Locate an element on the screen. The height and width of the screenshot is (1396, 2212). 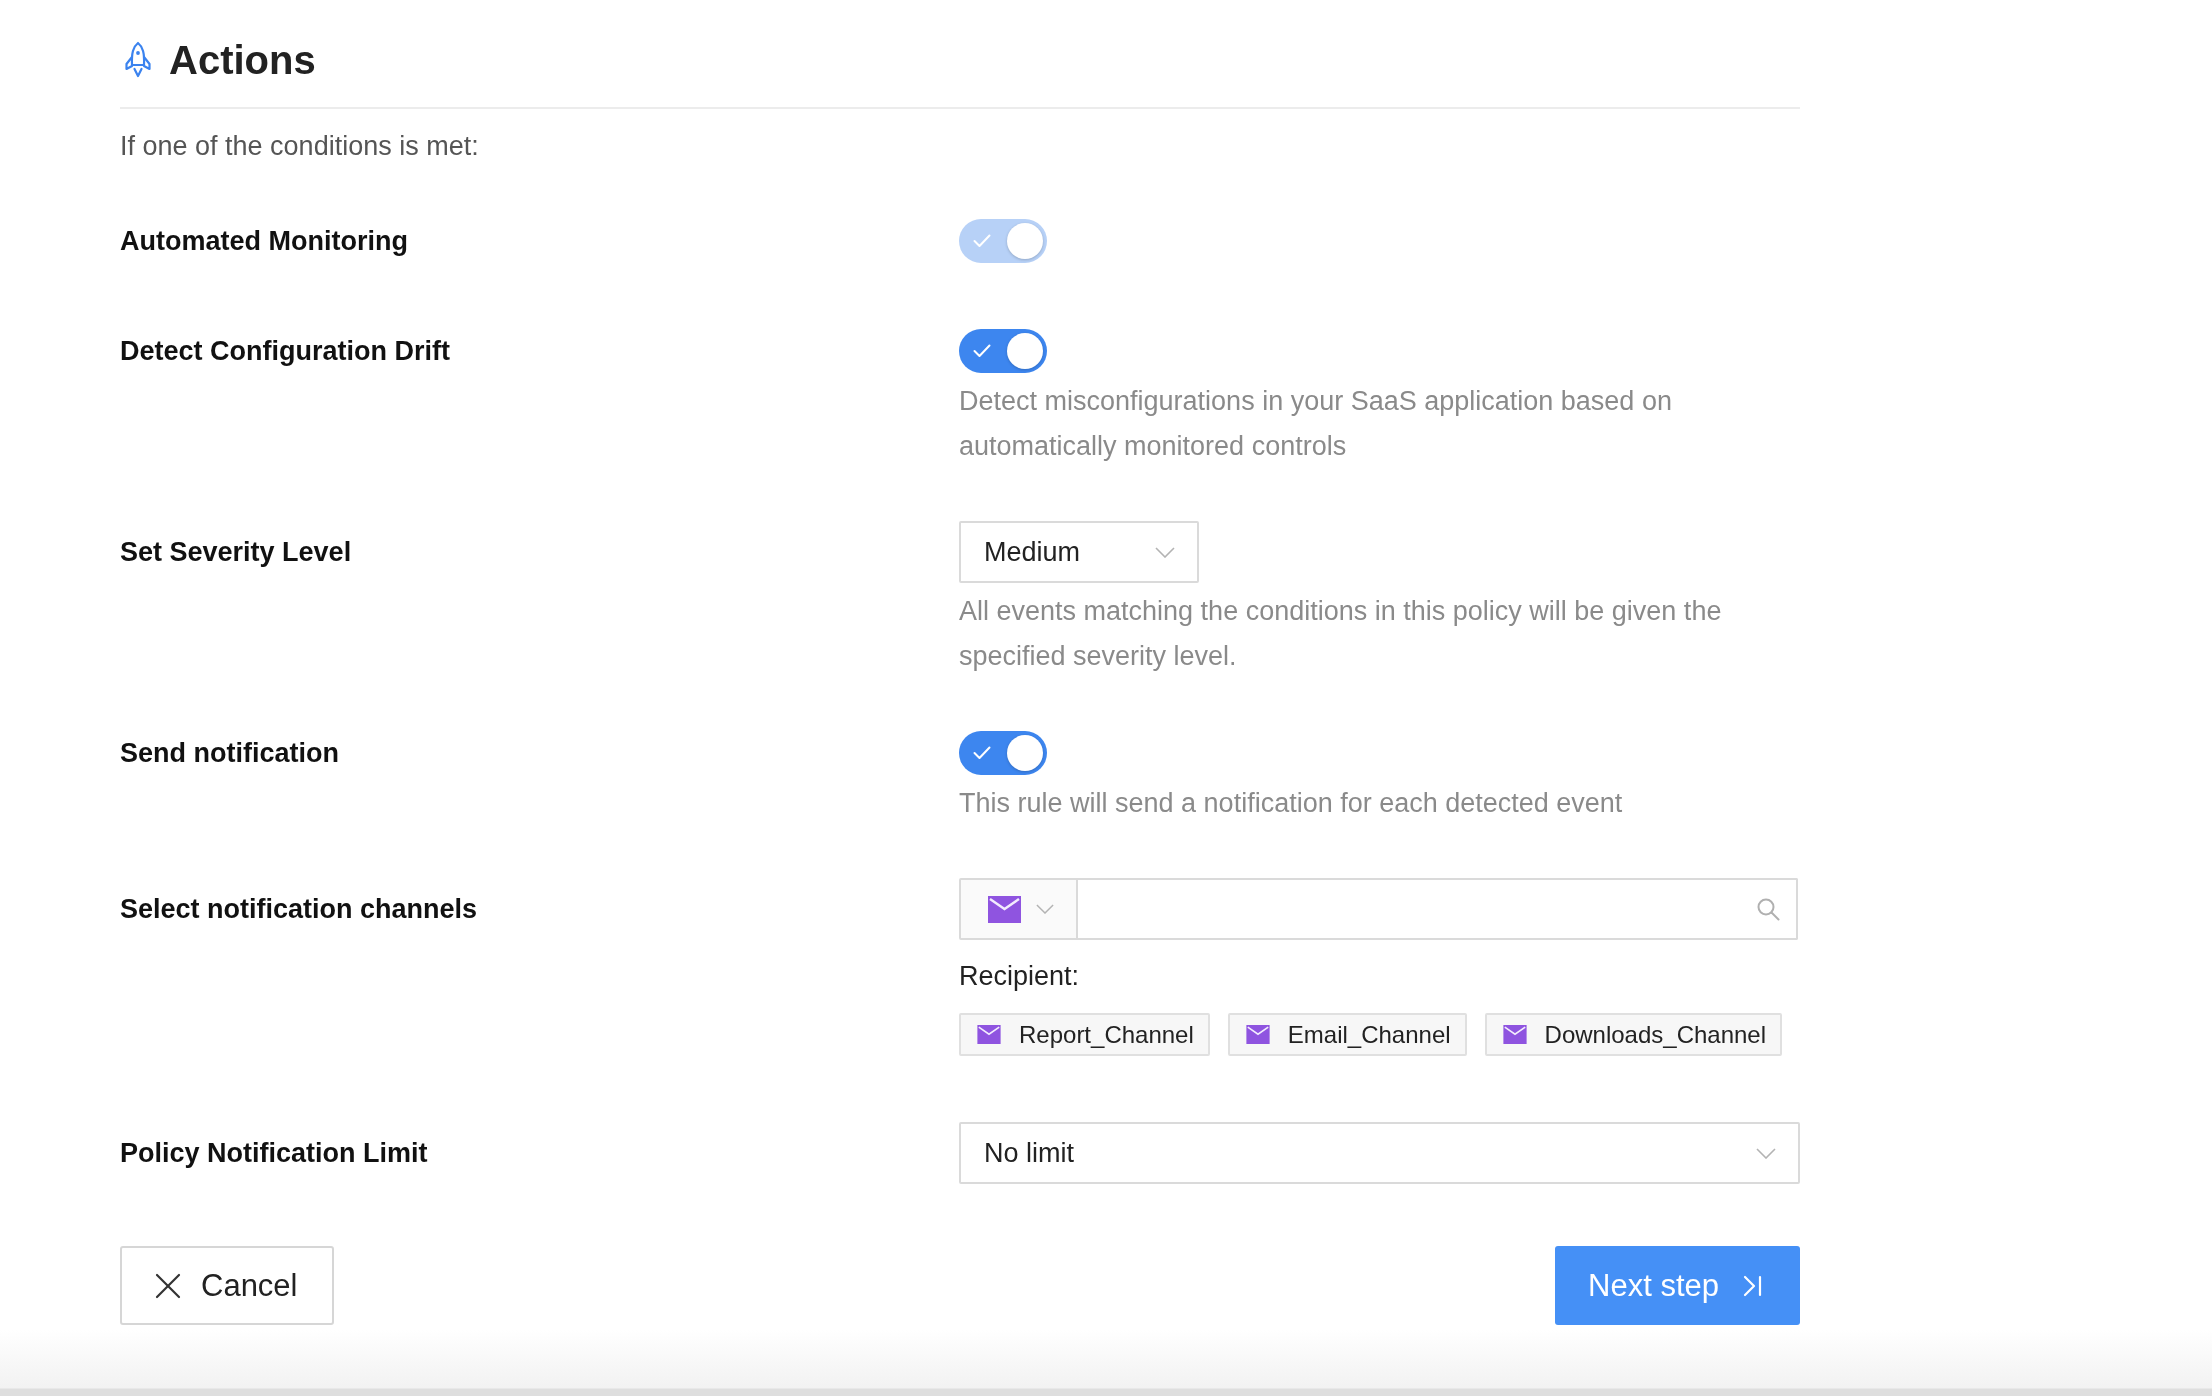
setting-description: All events matching the conditions in this policy will be given the specified severity level. is located at coordinates (1341, 634).